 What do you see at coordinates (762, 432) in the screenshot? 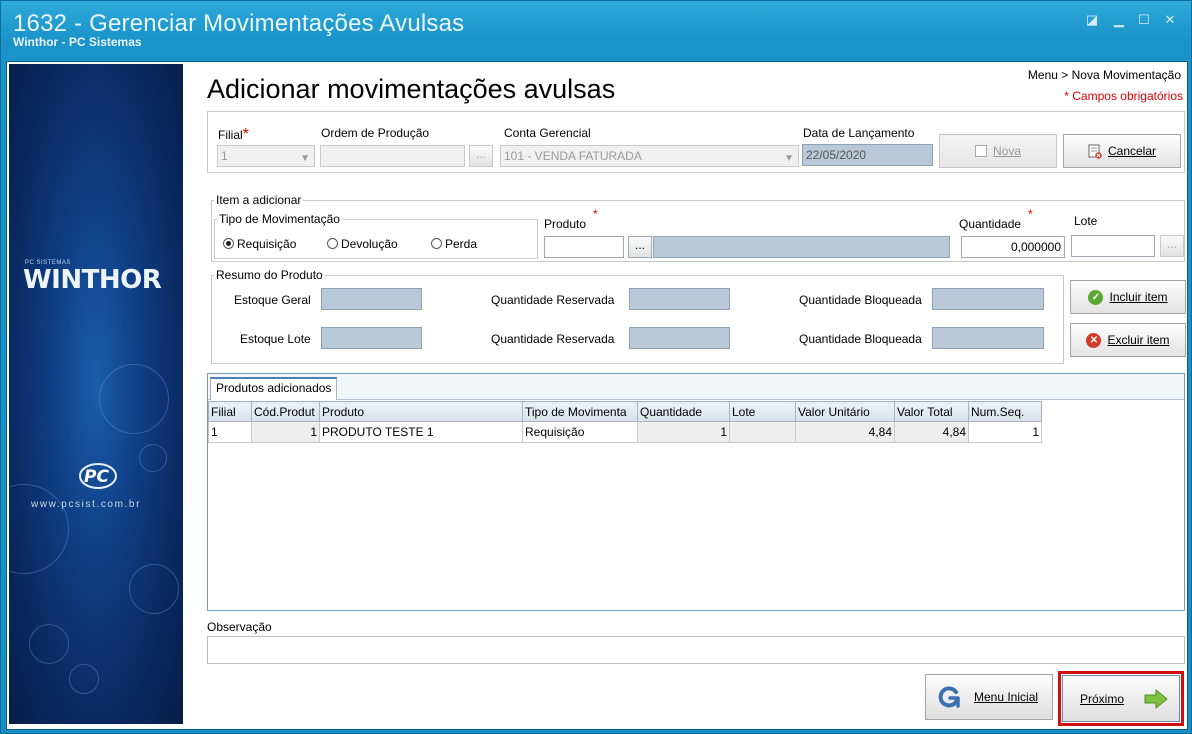
I see `cell-lote` at bounding box center [762, 432].